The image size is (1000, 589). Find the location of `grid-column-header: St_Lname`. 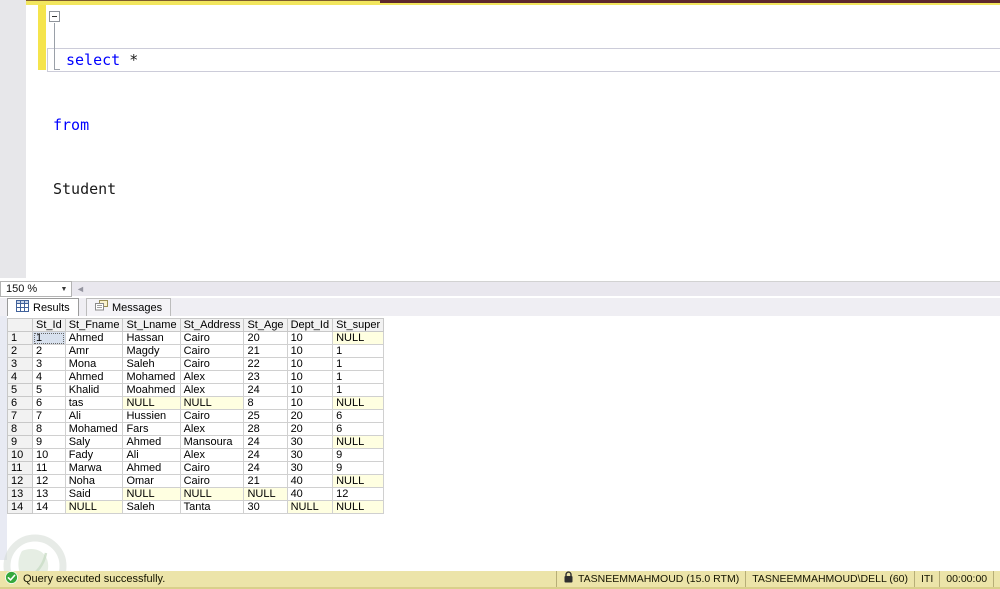

grid-column-header: St_Lname is located at coordinates (151, 325).